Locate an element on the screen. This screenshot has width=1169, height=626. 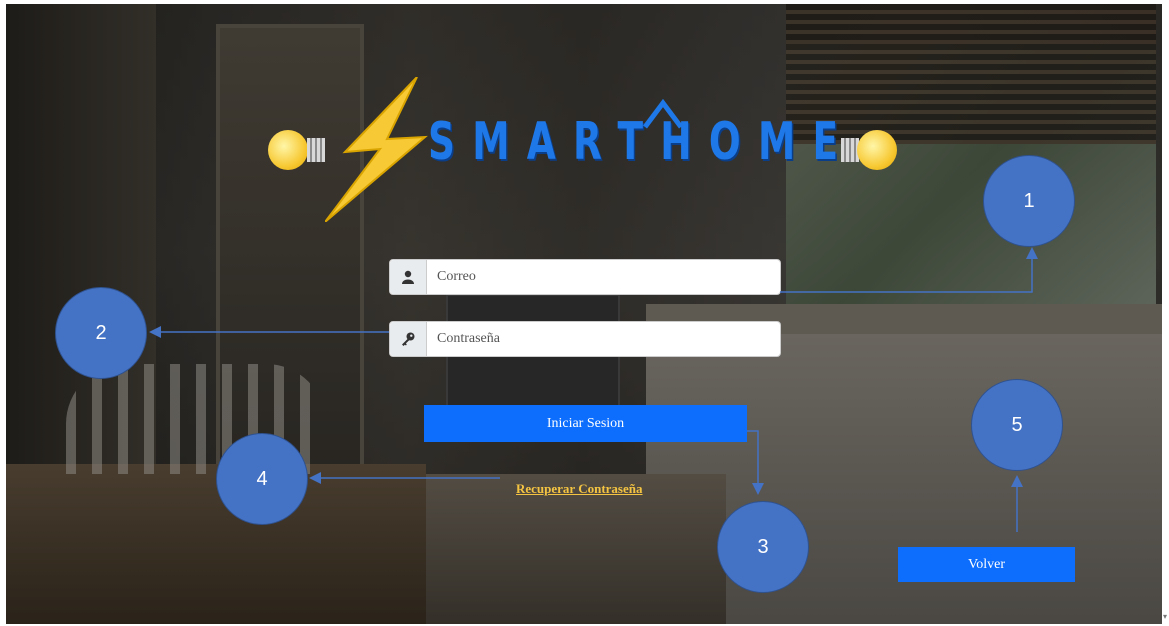
scroll-down-icon: ▾ is located at coordinates (1166, 617).